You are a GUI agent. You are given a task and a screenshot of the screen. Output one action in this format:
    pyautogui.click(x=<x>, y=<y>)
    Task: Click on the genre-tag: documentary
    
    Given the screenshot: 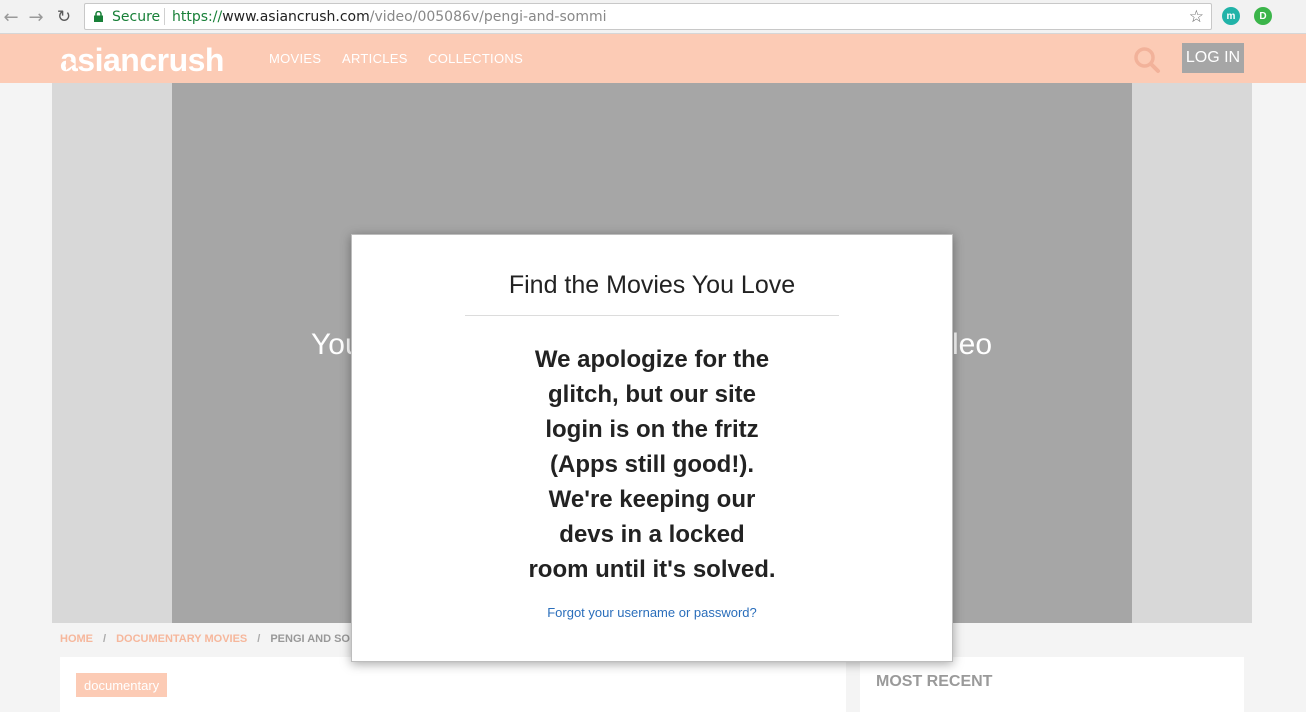 What is the action you would take?
    pyautogui.click(x=122, y=685)
    